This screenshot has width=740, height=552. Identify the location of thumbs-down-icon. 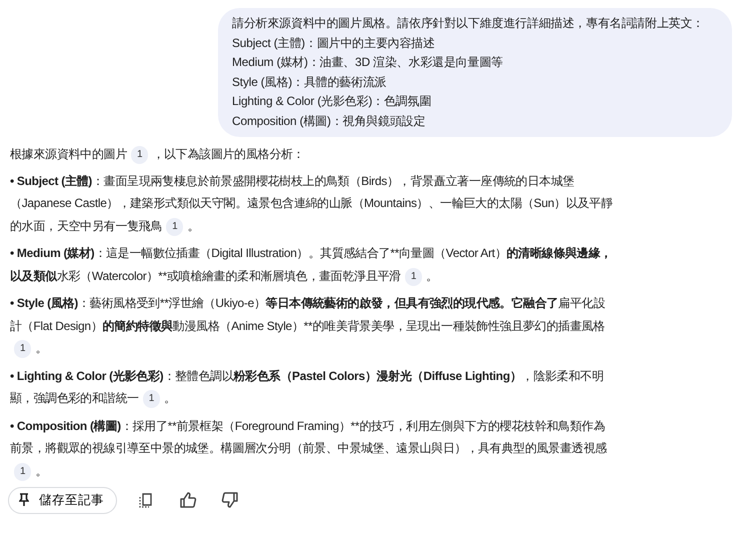
(230, 500).